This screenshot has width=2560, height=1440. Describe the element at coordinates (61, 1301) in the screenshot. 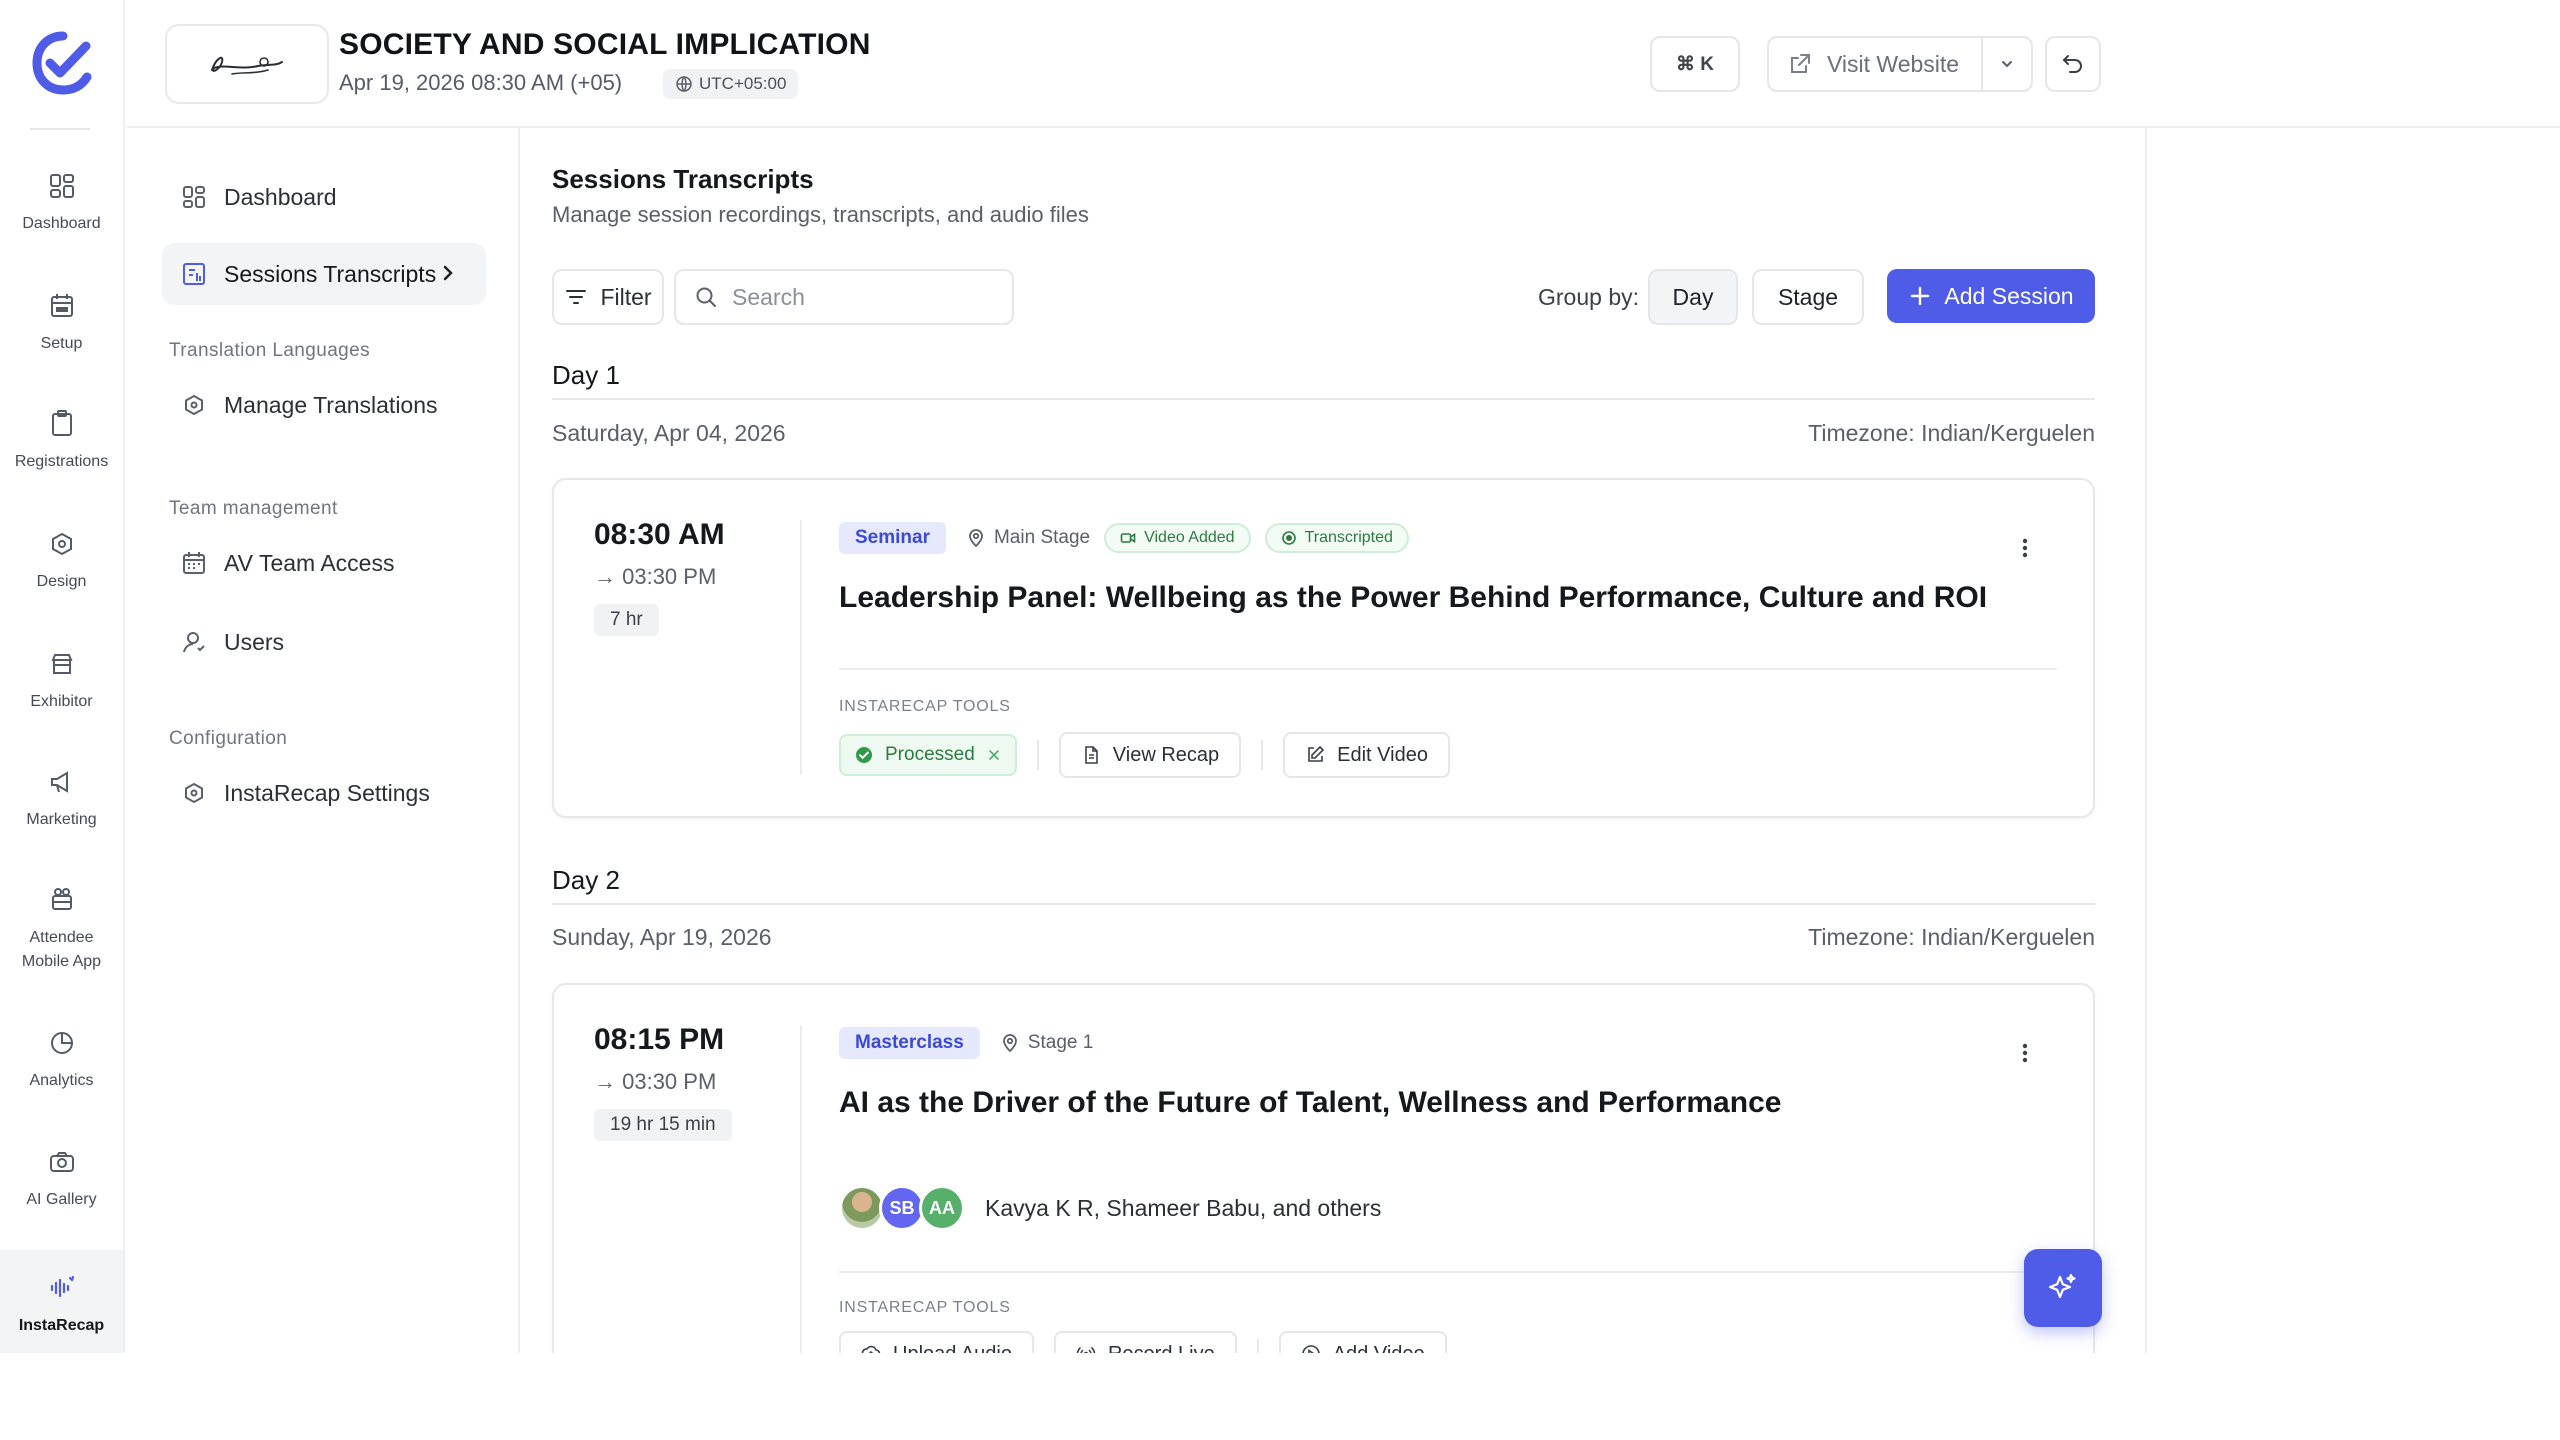

I see `rail-item-instarecap: InstaRecap` at that location.